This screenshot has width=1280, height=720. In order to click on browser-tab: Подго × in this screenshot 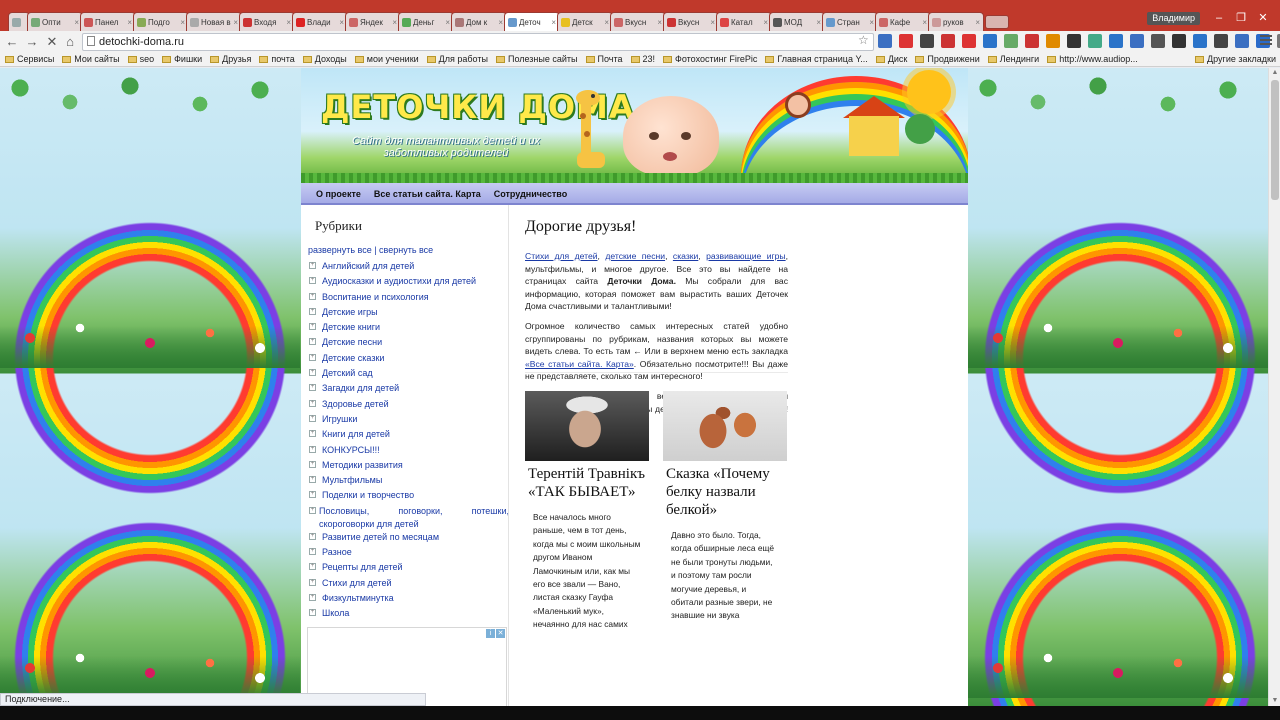, I will do `click(161, 21)`.